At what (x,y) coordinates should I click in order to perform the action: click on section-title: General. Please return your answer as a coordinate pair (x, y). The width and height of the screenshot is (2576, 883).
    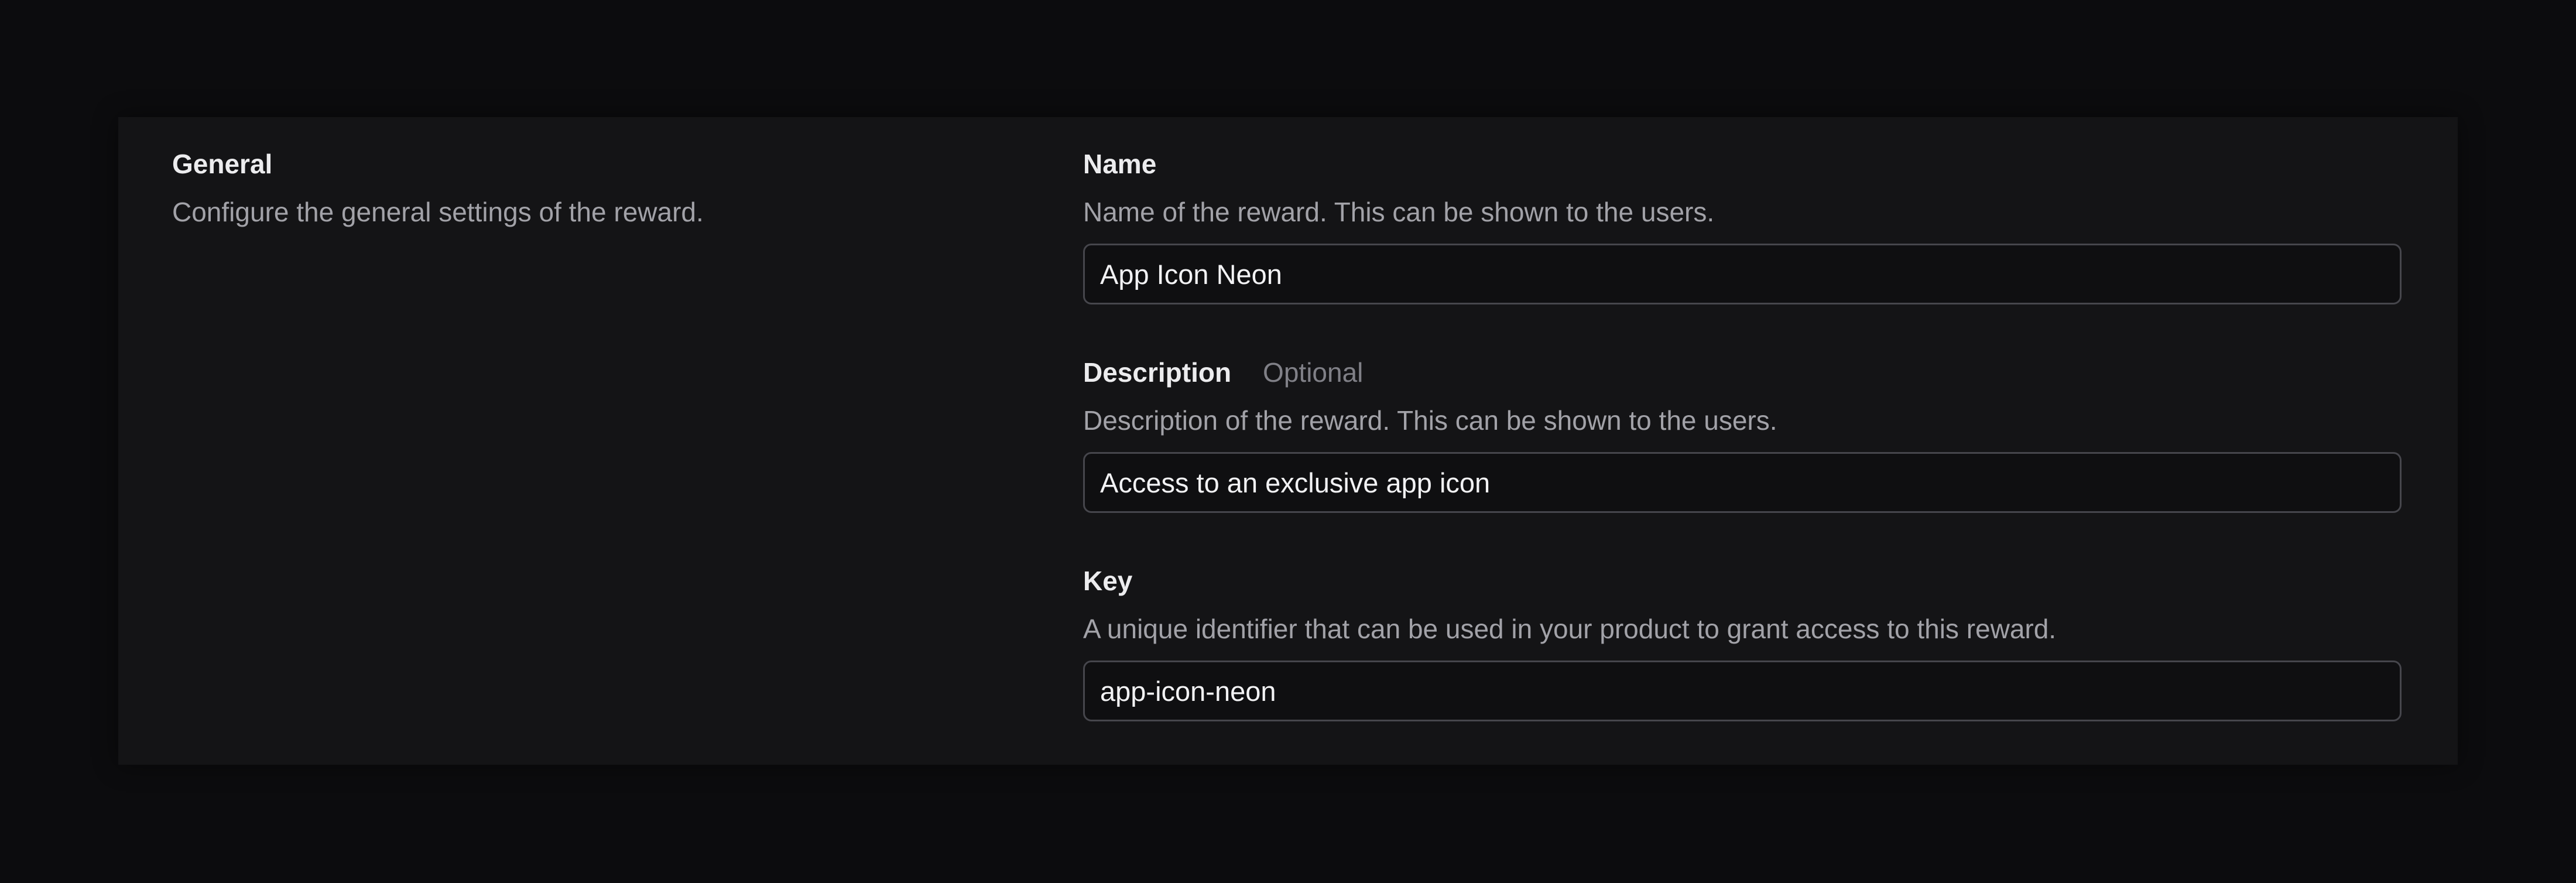
    Looking at the image, I should click on (222, 164).